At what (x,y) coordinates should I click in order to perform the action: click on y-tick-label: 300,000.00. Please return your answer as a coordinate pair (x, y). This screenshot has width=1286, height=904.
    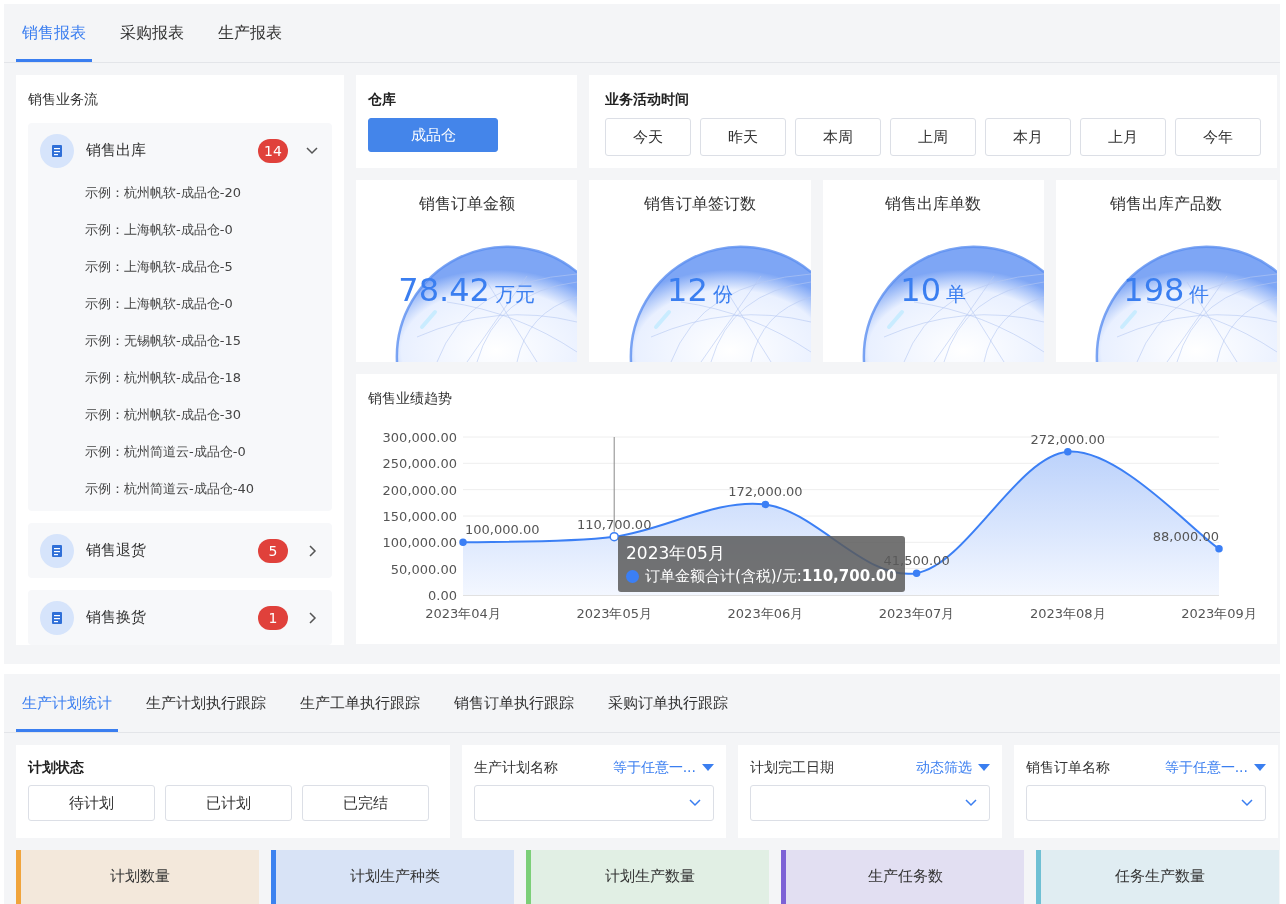
    Looking at the image, I should click on (419, 437).